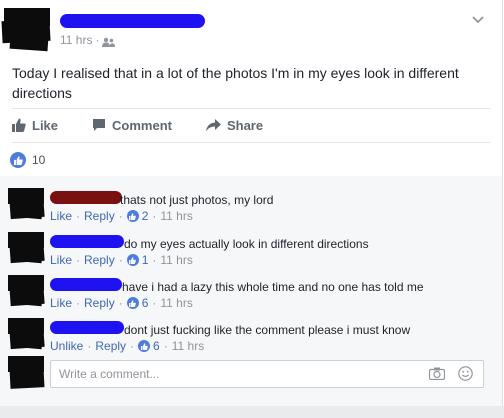  I want to click on feed-background-strip, so click(252, 412).